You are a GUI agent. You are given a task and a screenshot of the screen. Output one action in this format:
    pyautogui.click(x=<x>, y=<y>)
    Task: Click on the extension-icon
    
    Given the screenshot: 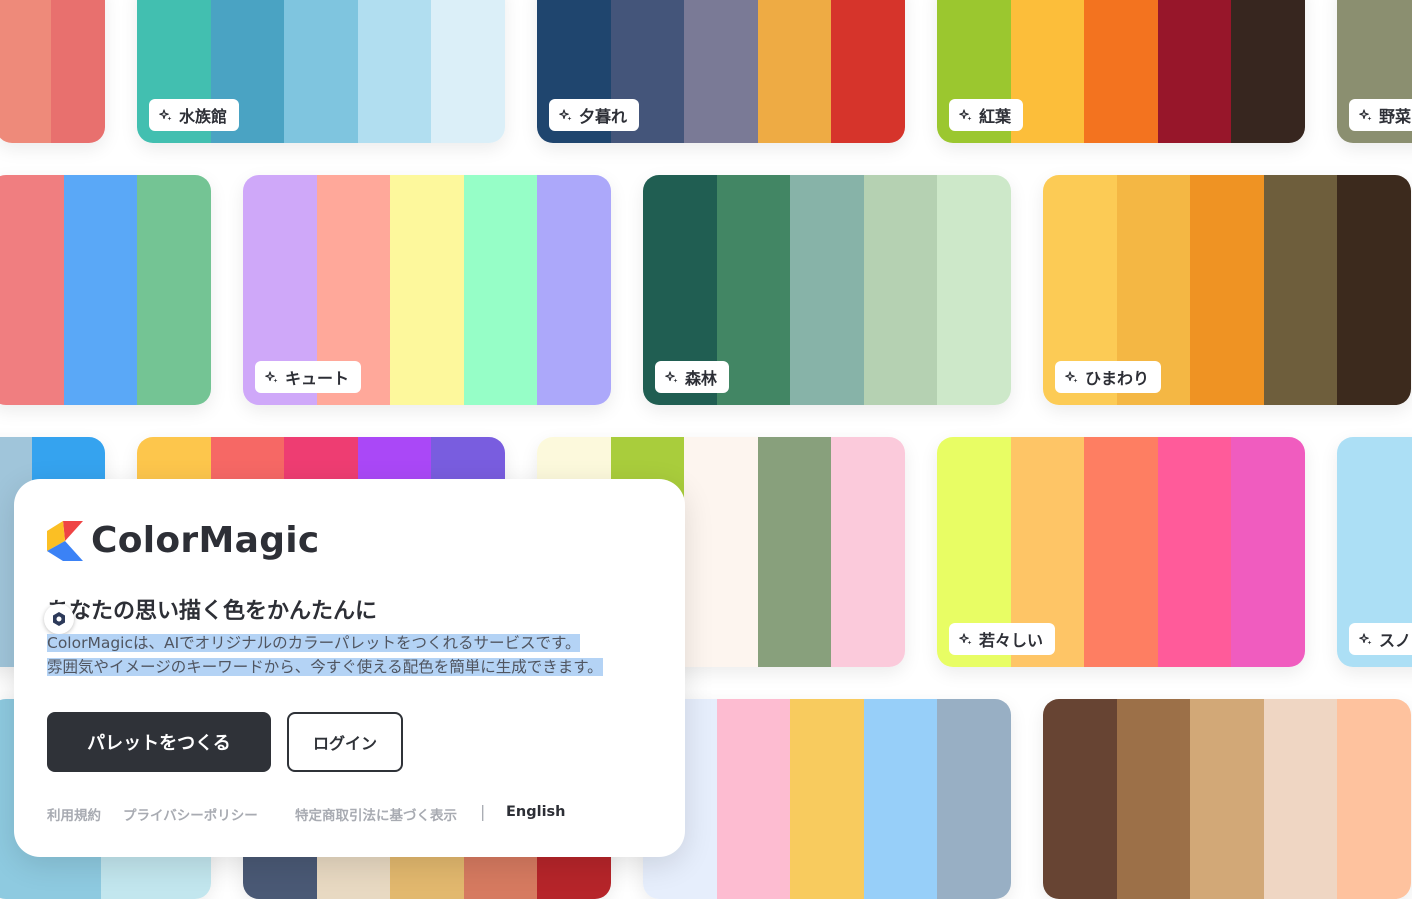 What is the action you would take?
    pyautogui.click(x=59, y=619)
    